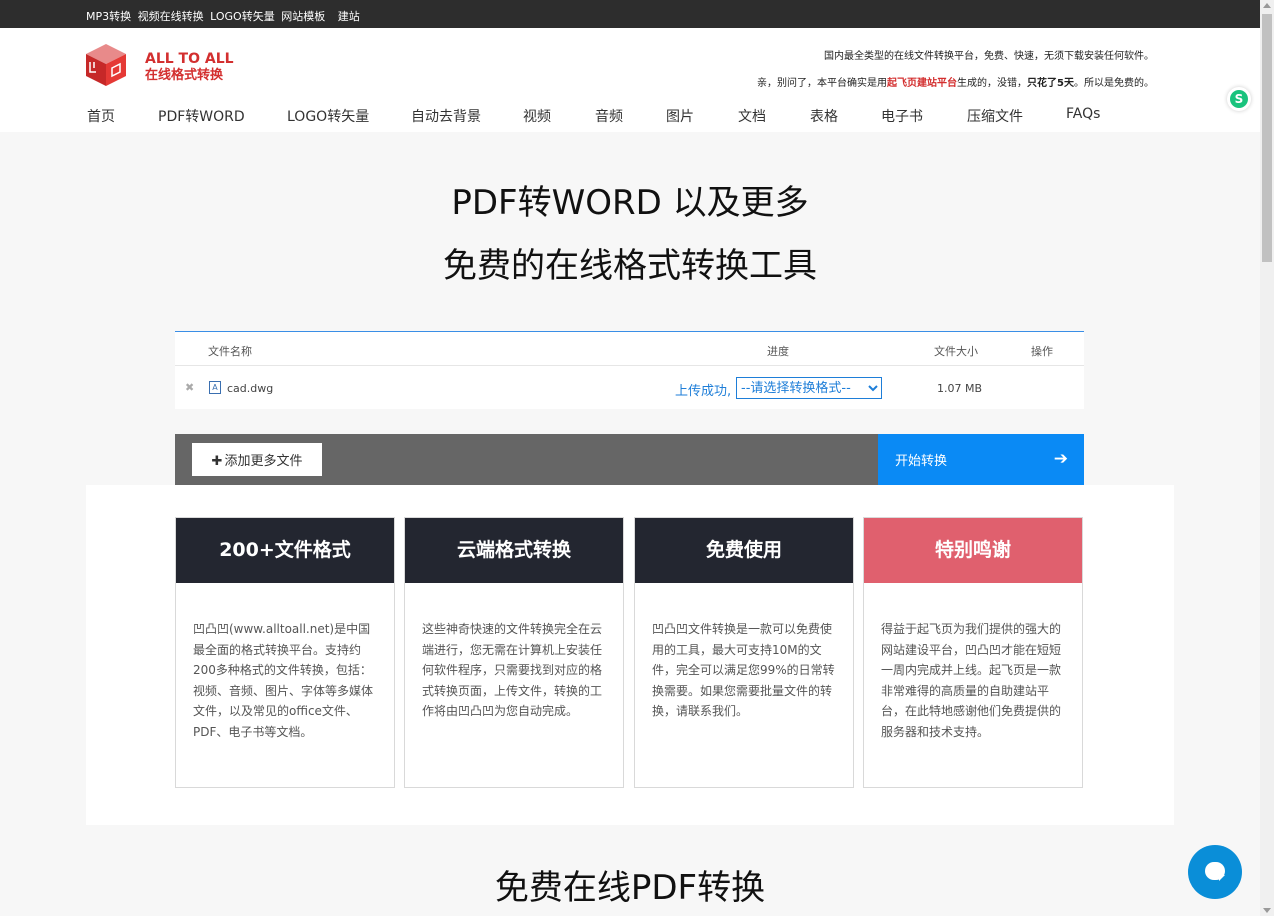 This screenshot has height=916, width=1274. What do you see at coordinates (514, 550) in the screenshot?
I see `feature-title: 云端格式转换` at bounding box center [514, 550].